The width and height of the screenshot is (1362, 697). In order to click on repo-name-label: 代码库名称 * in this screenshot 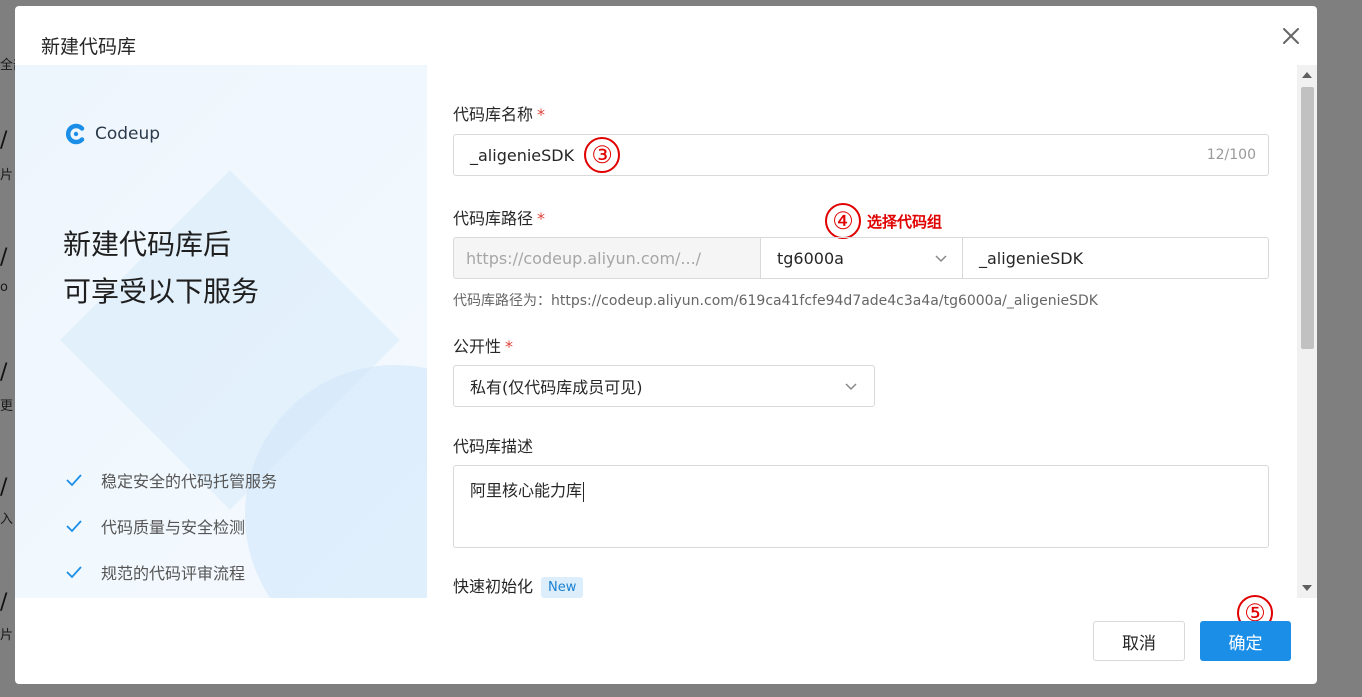, I will do `click(499, 113)`.